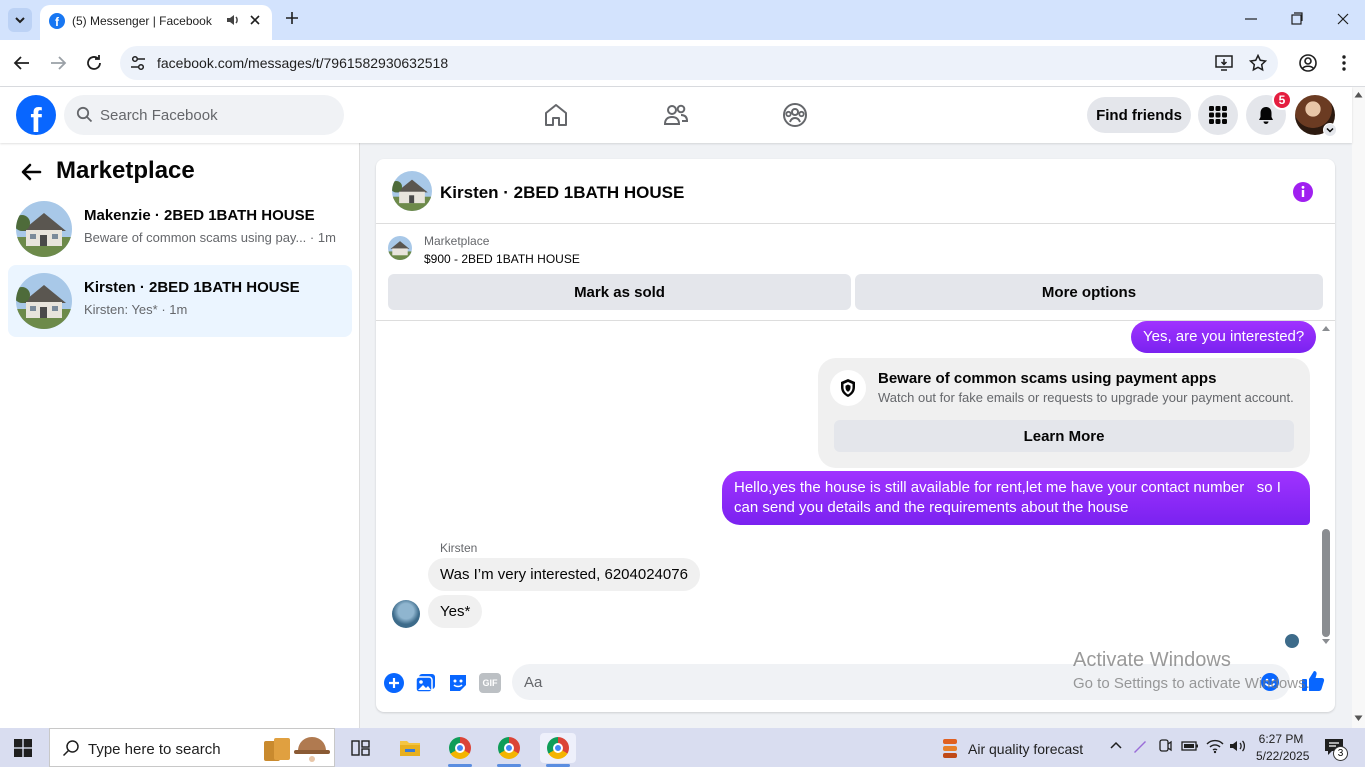 The width and height of the screenshot is (1365, 767). Describe the element at coordinates (125, 170) in the screenshot. I see `sidebar-title: Marketplace` at that location.